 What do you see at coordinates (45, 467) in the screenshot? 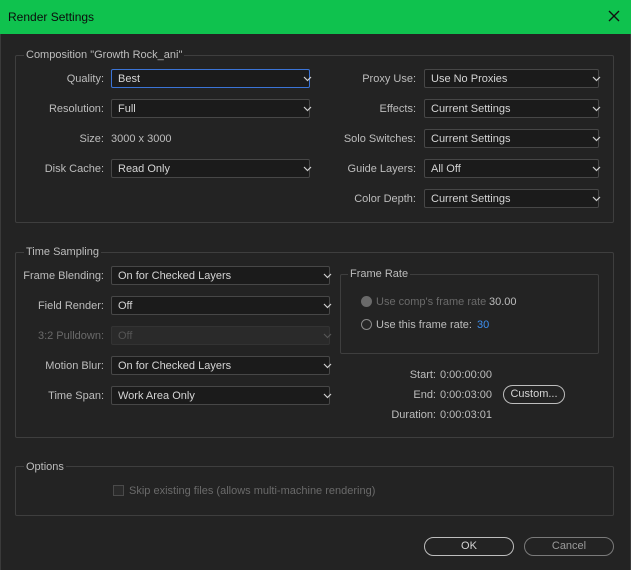
I see `options-heading: Options` at bounding box center [45, 467].